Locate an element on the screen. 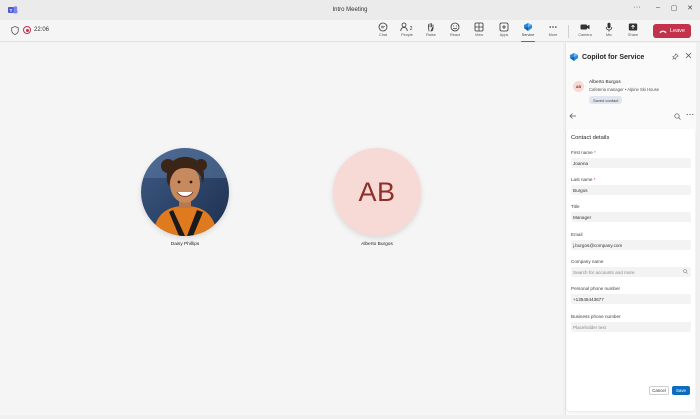 The width and height of the screenshot is (700, 419). more-button: More is located at coordinates (553, 31).